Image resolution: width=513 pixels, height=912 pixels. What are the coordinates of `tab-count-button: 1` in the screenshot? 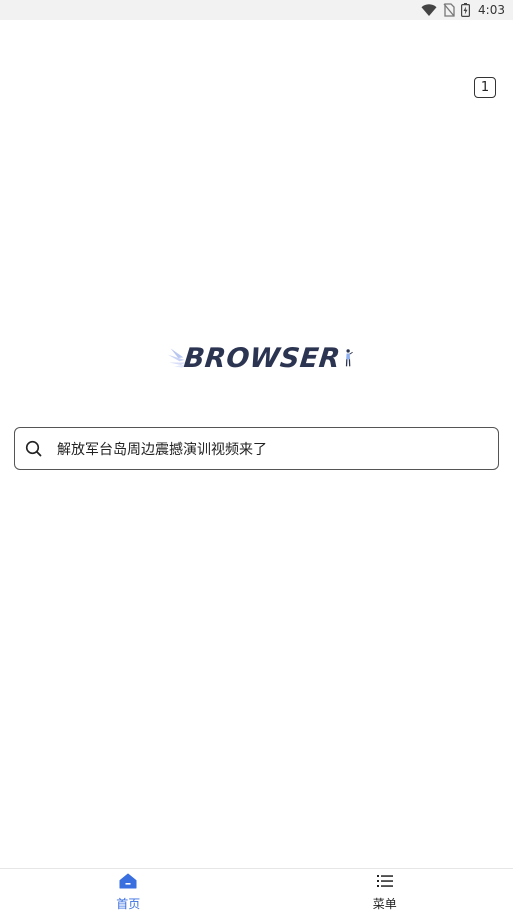 It's located at (485, 87).